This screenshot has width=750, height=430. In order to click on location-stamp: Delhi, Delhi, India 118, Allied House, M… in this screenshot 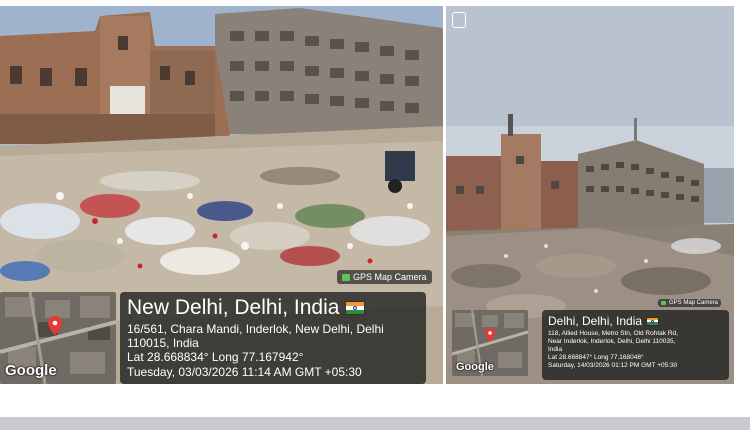, I will do `click(635, 345)`.